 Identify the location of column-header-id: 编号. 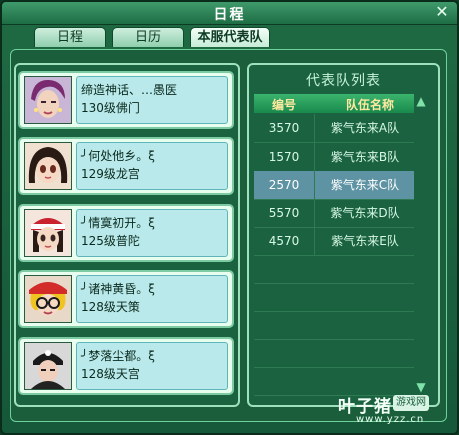
(284, 105).